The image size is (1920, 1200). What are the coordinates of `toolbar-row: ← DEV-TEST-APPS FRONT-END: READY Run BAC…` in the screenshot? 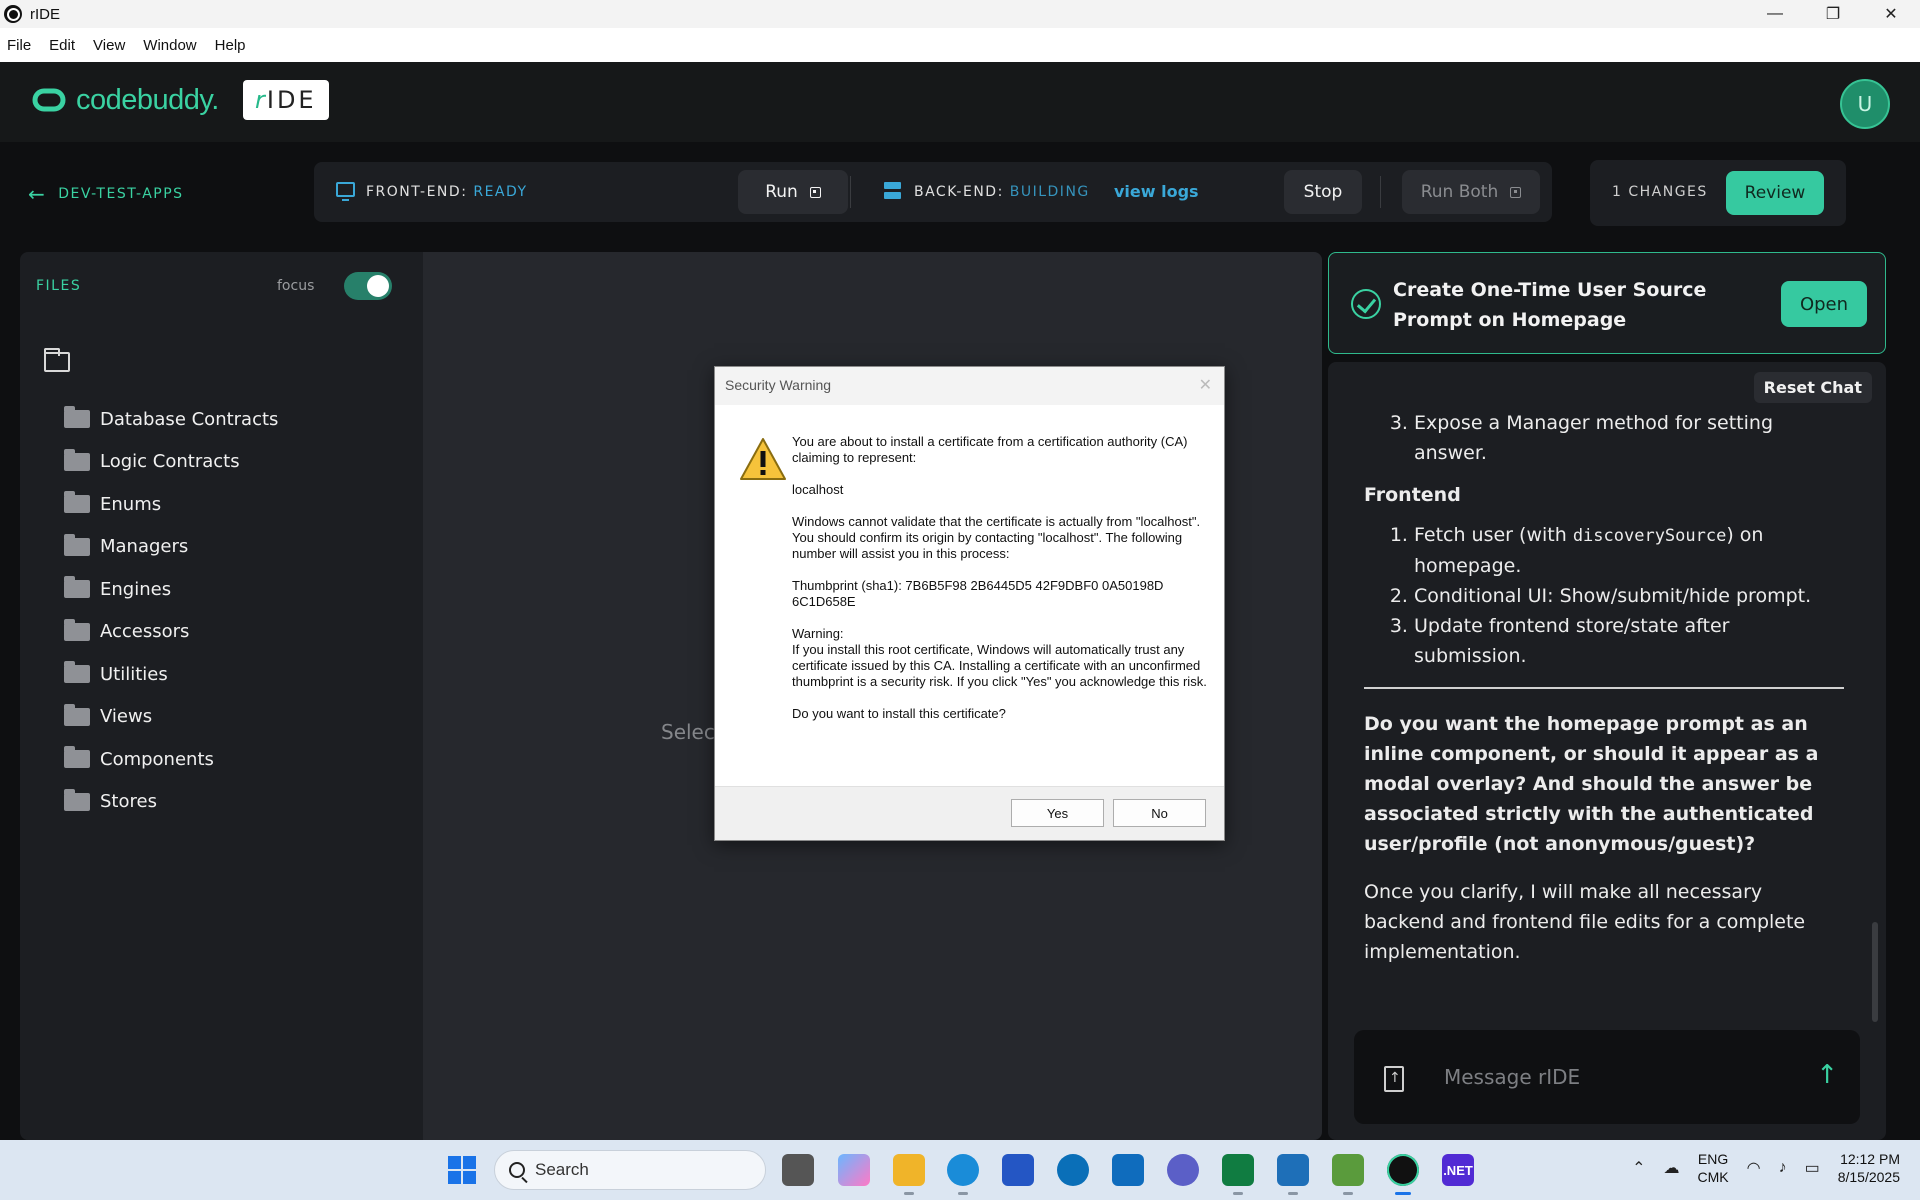 It's located at (960, 197).